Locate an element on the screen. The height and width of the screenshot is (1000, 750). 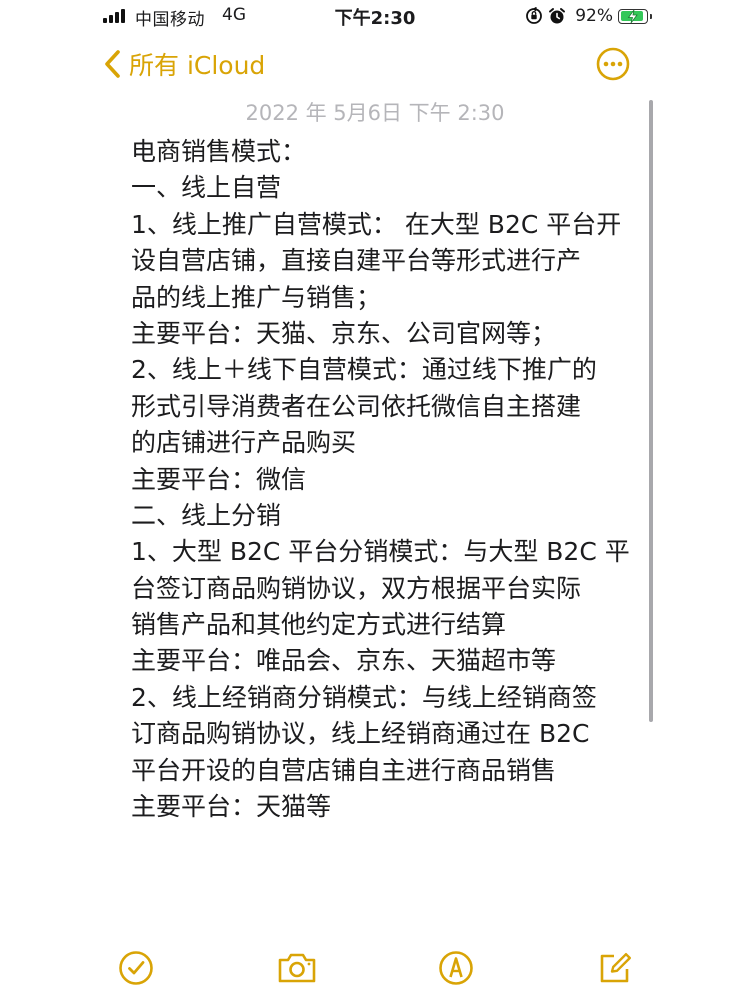
ellipsis-circle-icon is located at coordinates (613, 64).